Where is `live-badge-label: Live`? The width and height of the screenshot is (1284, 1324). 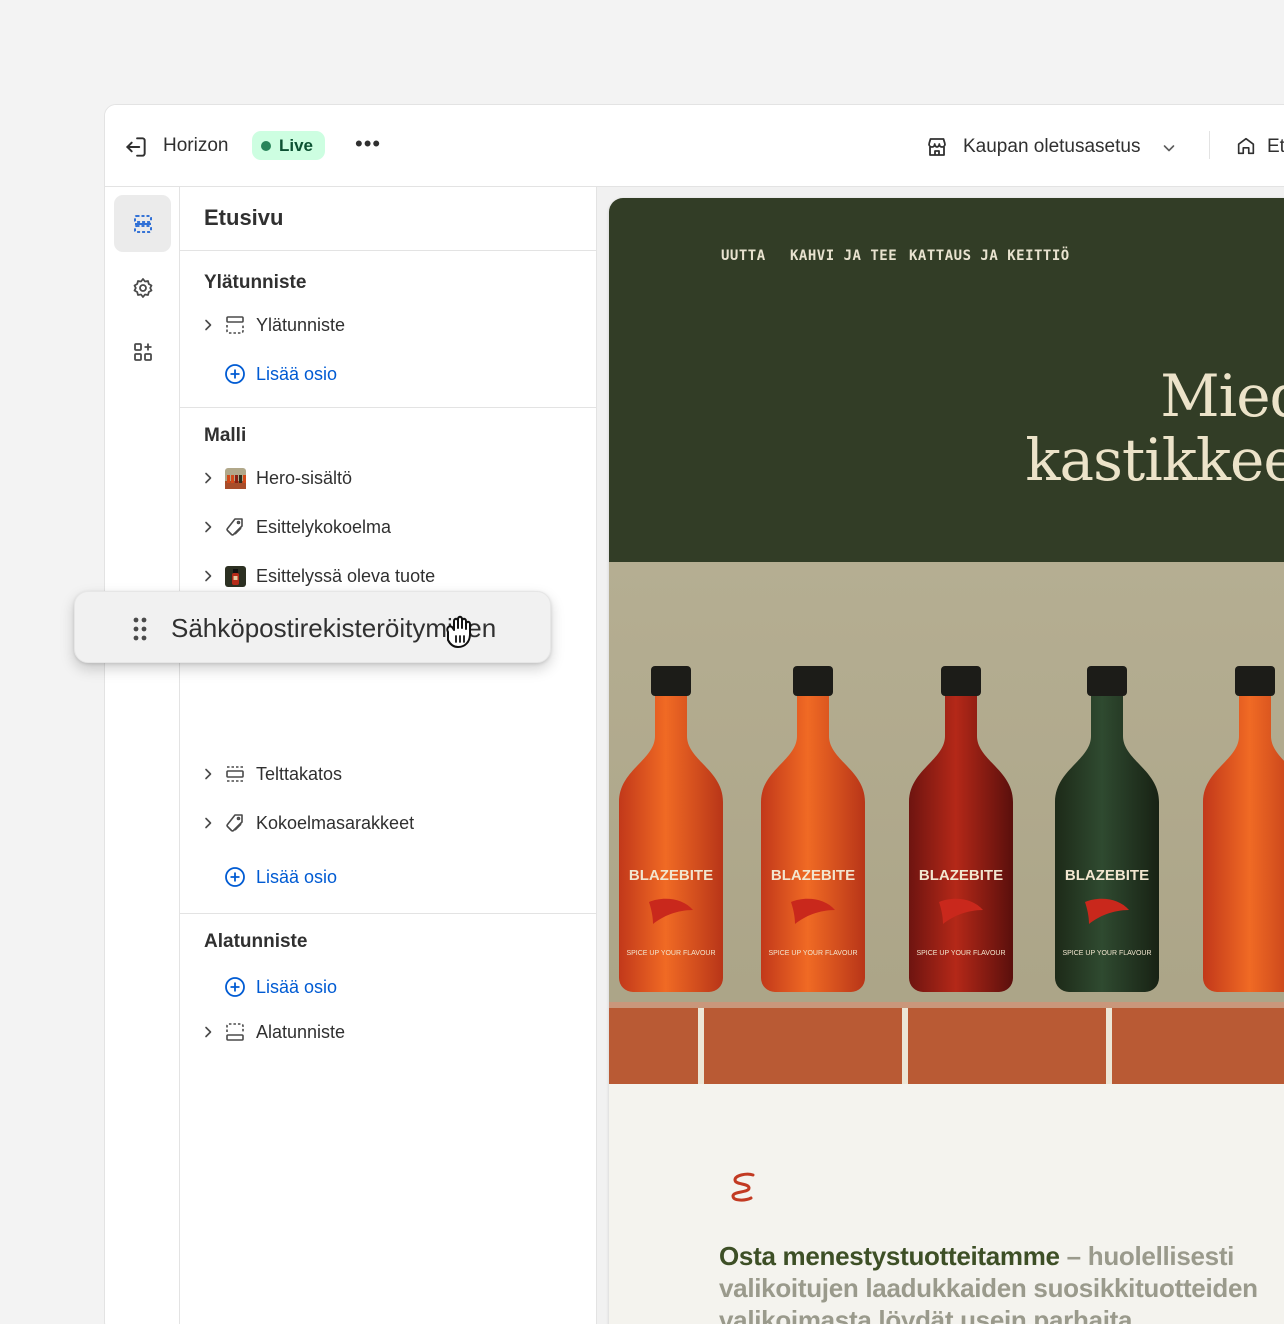
live-badge-label: Live is located at coordinates (296, 145).